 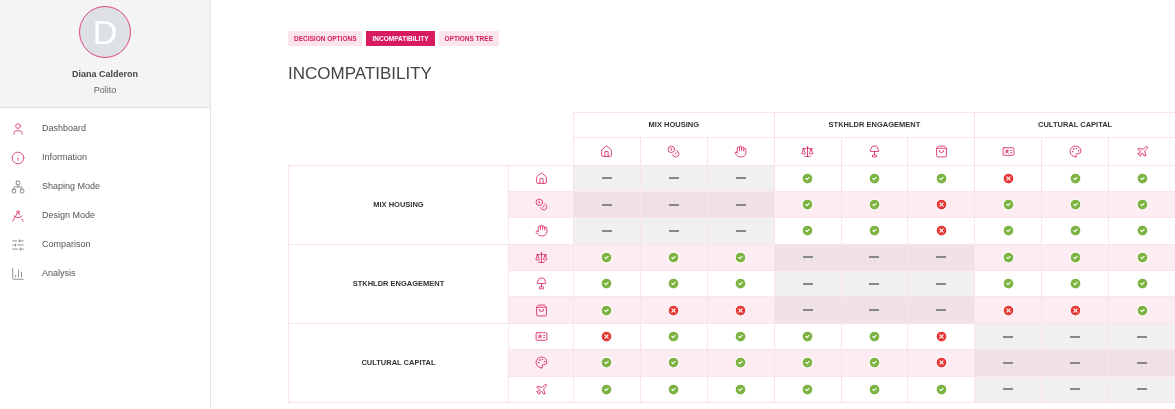 What do you see at coordinates (18, 128) in the screenshot?
I see `user-icon` at bounding box center [18, 128].